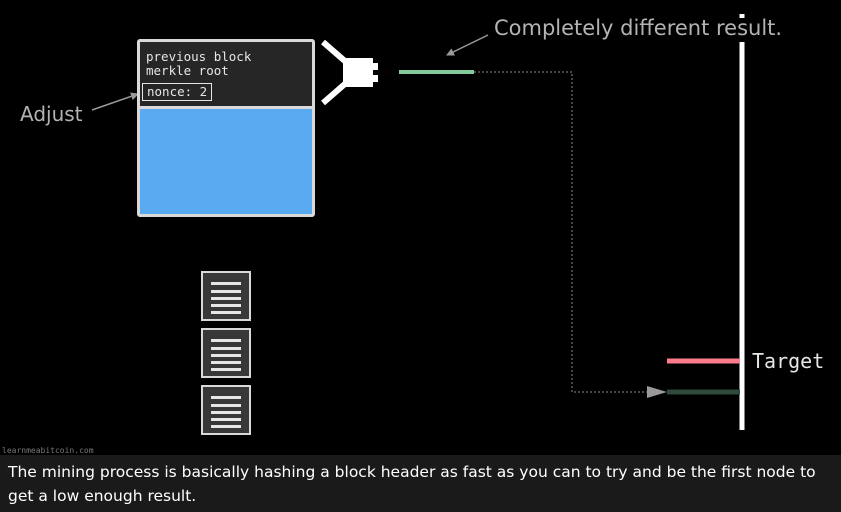  Describe the element at coordinates (199, 56) in the screenshot. I see `previous-block-label: previous block` at that location.